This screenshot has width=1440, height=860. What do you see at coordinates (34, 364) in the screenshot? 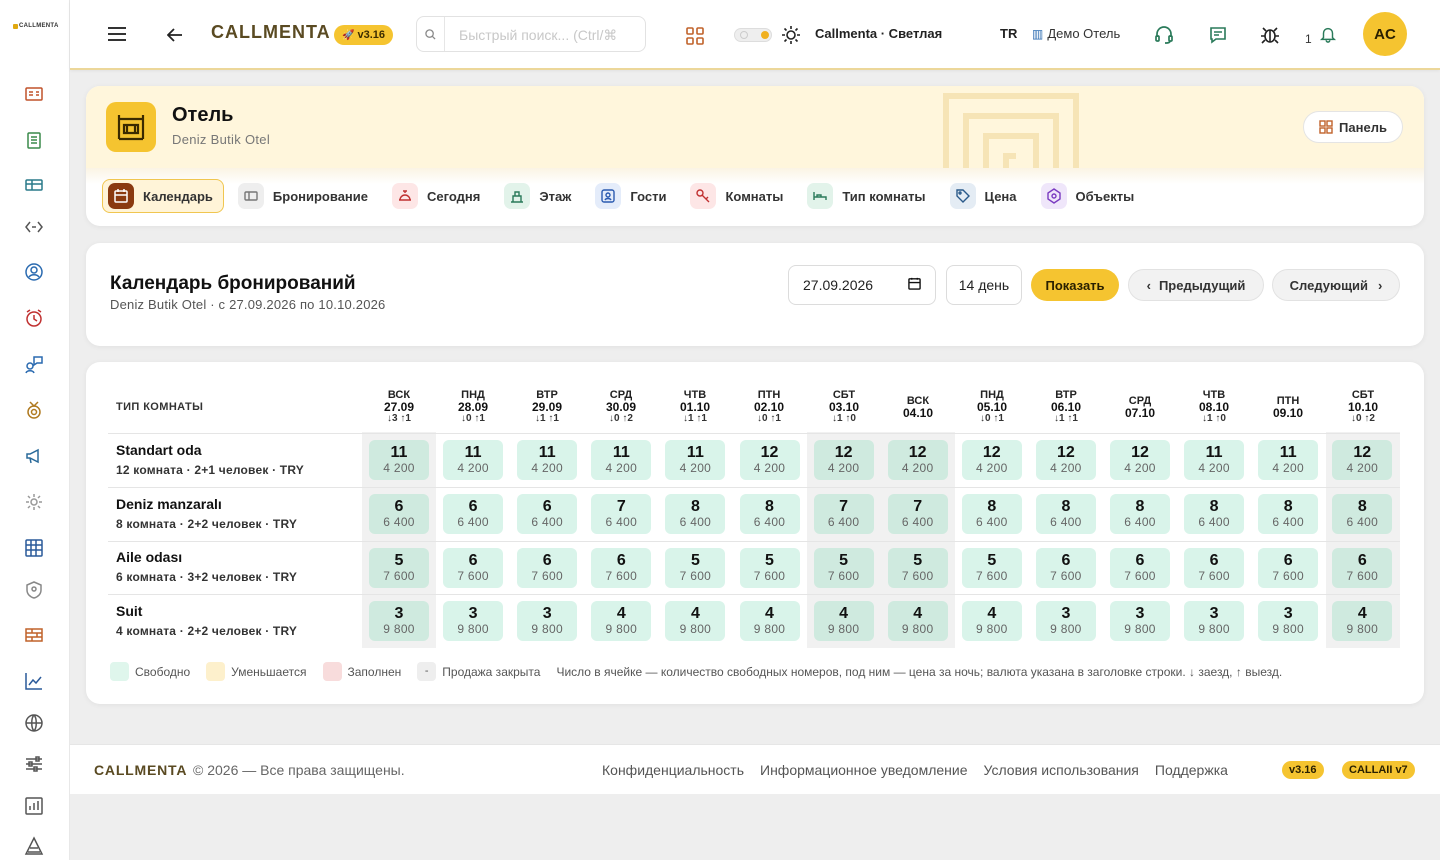
I see `sidebar-chat-user-icon` at bounding box center [34, 364].